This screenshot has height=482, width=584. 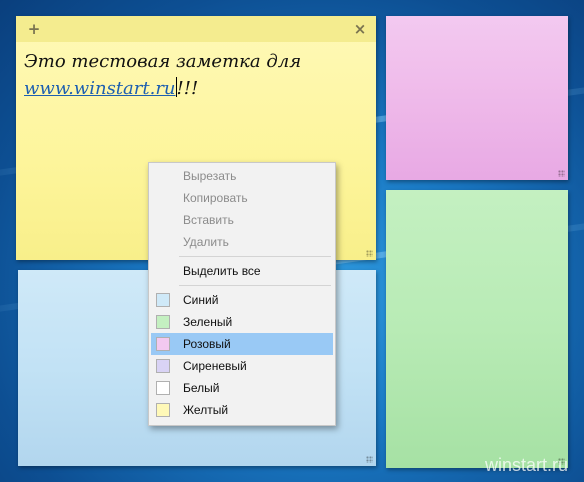 I want to click on note-text-line: Это тестовая заметка для, so click(x=163, y=61).